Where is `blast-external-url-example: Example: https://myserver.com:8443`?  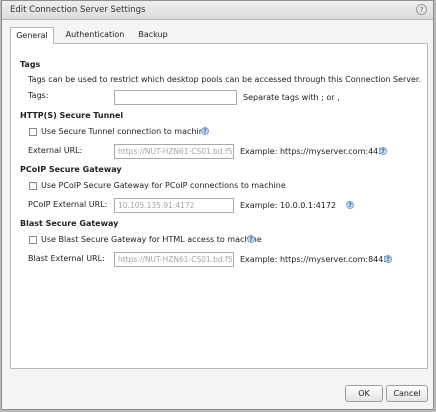 blast-external-url-example: Example: https://myserver.com:8443 is located at coordinates (314, 259).